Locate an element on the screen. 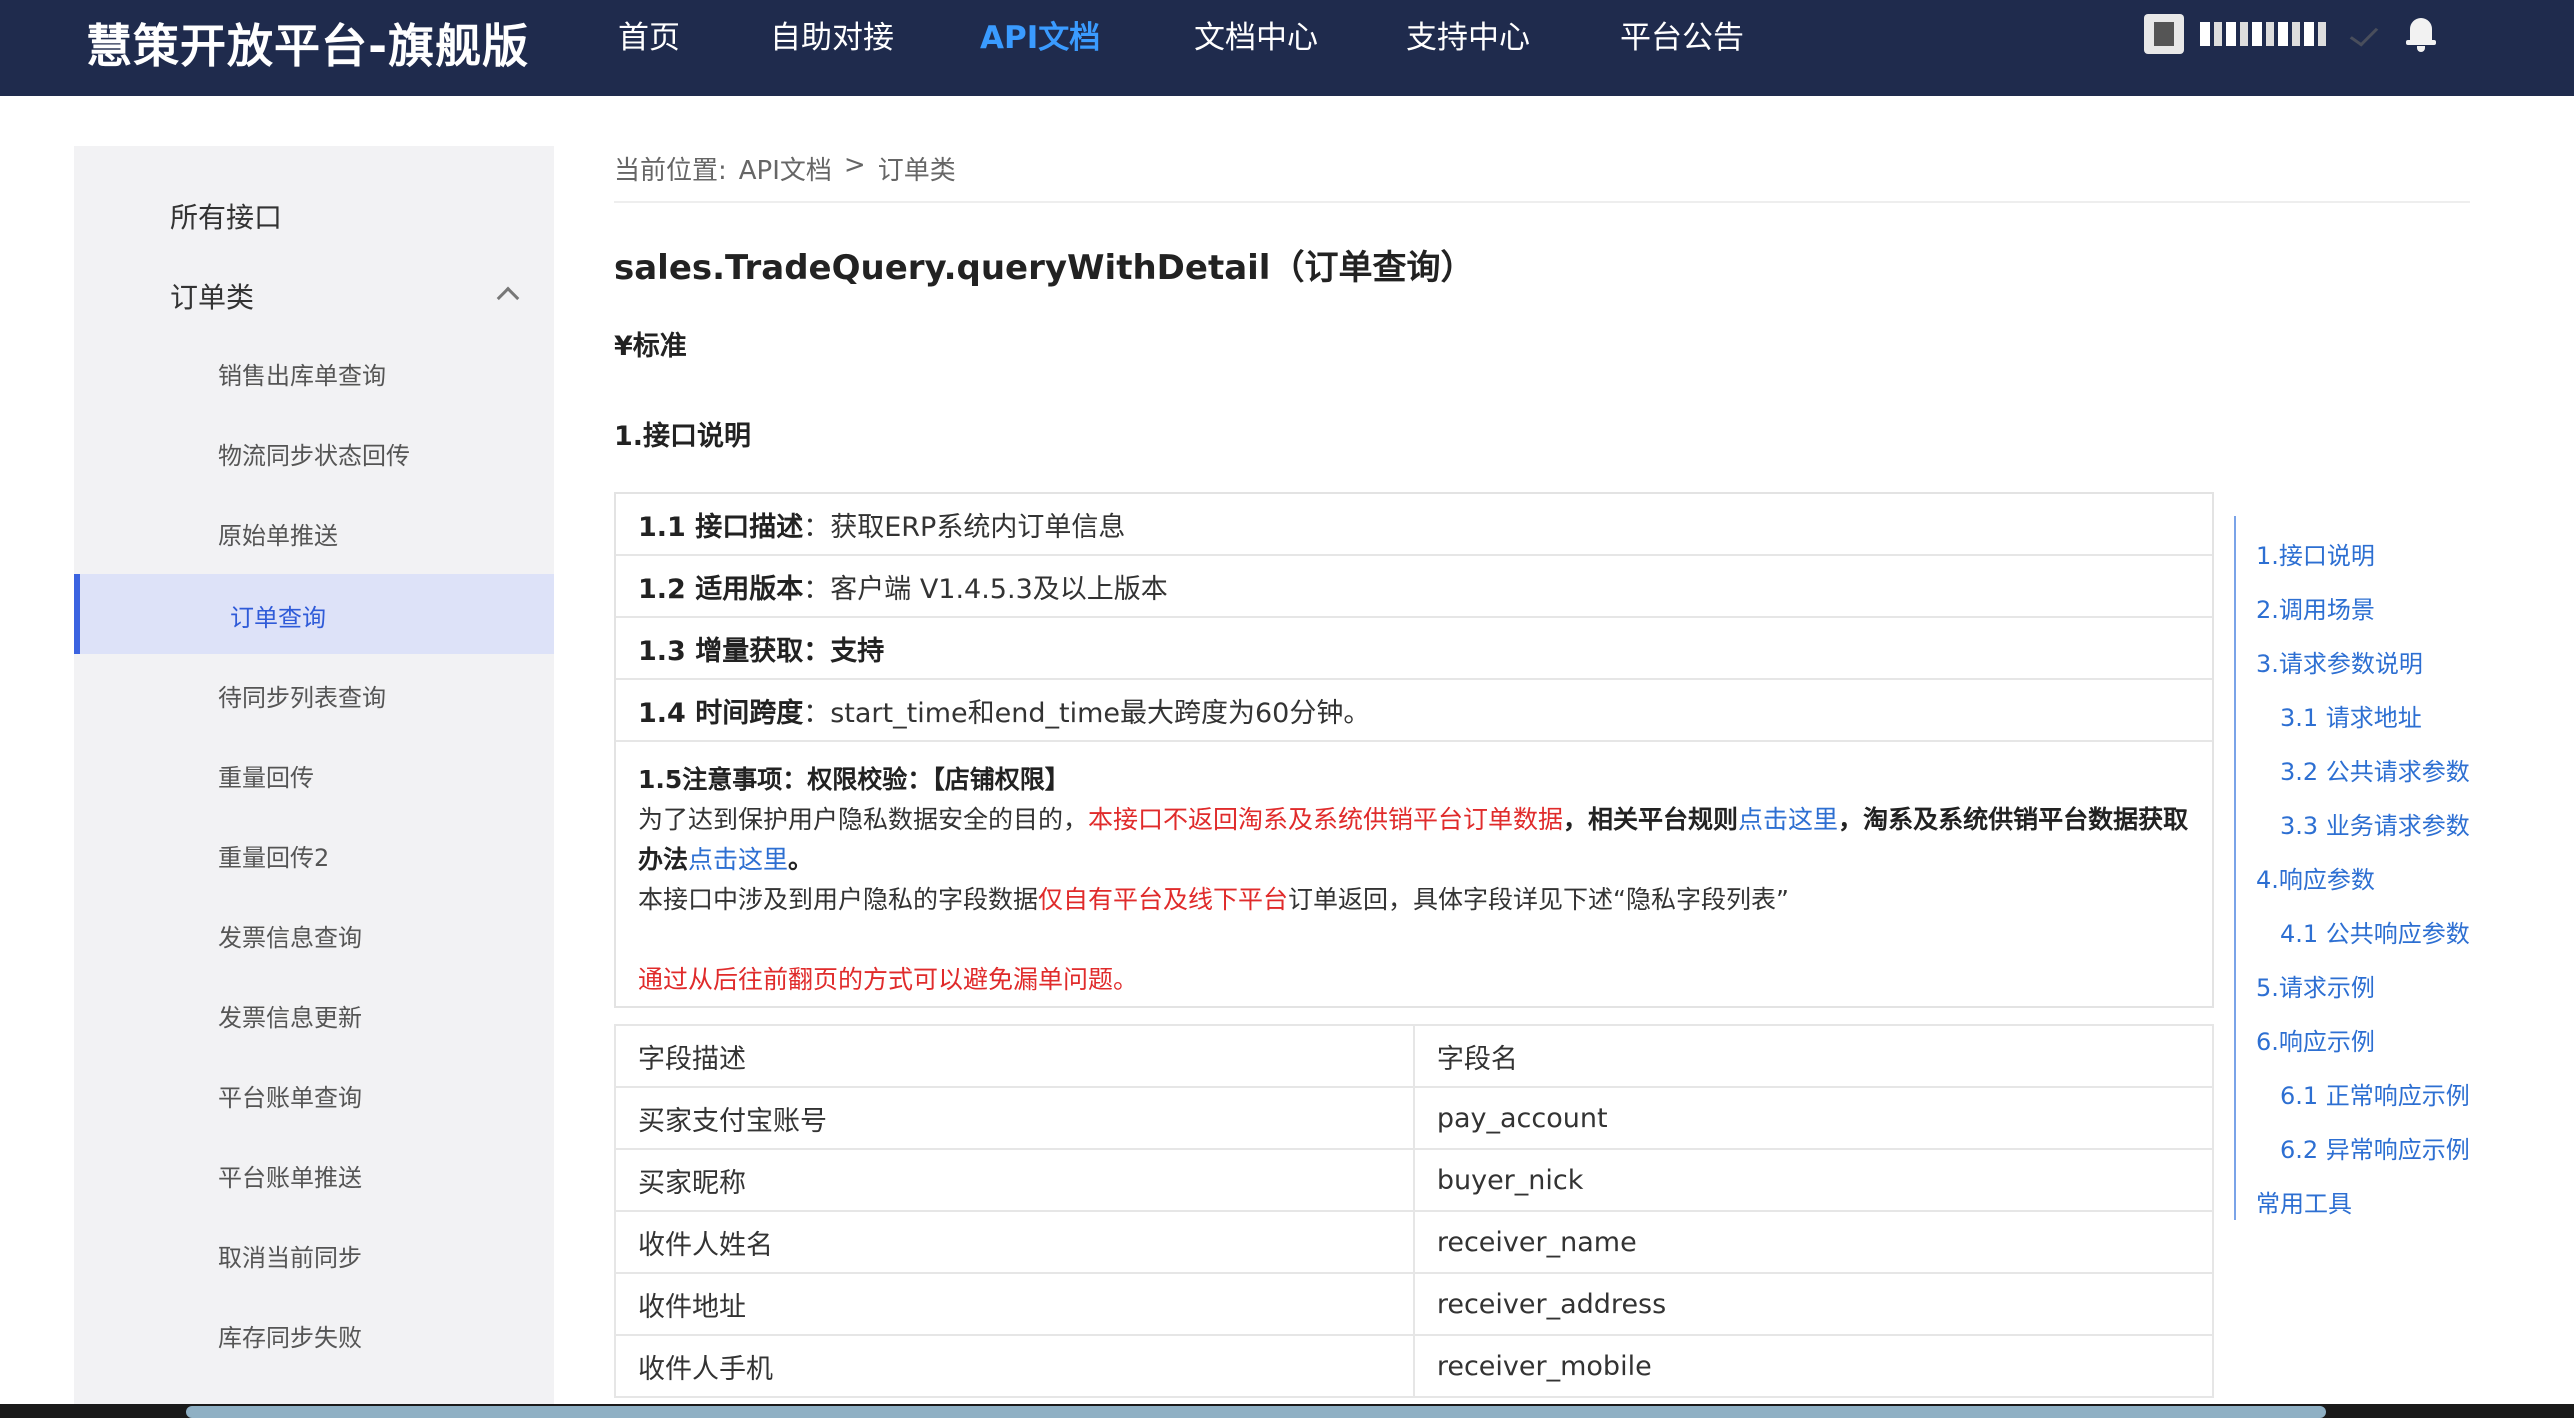 The image size is (2574, 1418). table-cell-description: 买家昵称 is located at coordinates (1014, 1180).